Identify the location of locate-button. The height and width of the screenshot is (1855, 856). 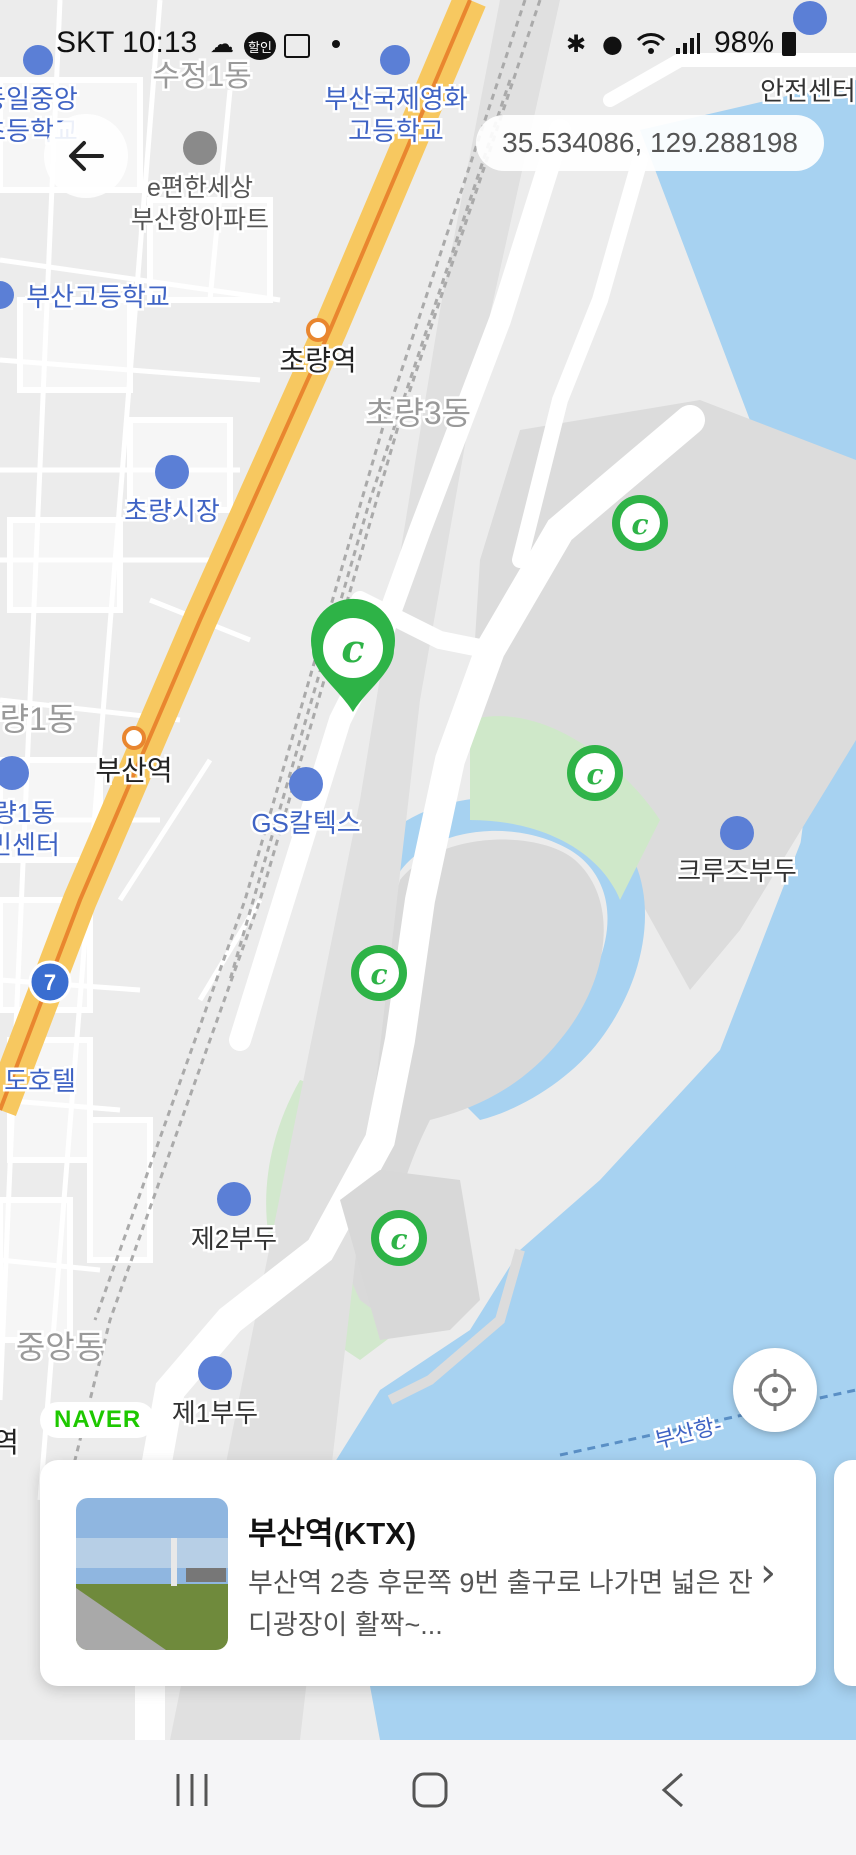
(775, 1390).